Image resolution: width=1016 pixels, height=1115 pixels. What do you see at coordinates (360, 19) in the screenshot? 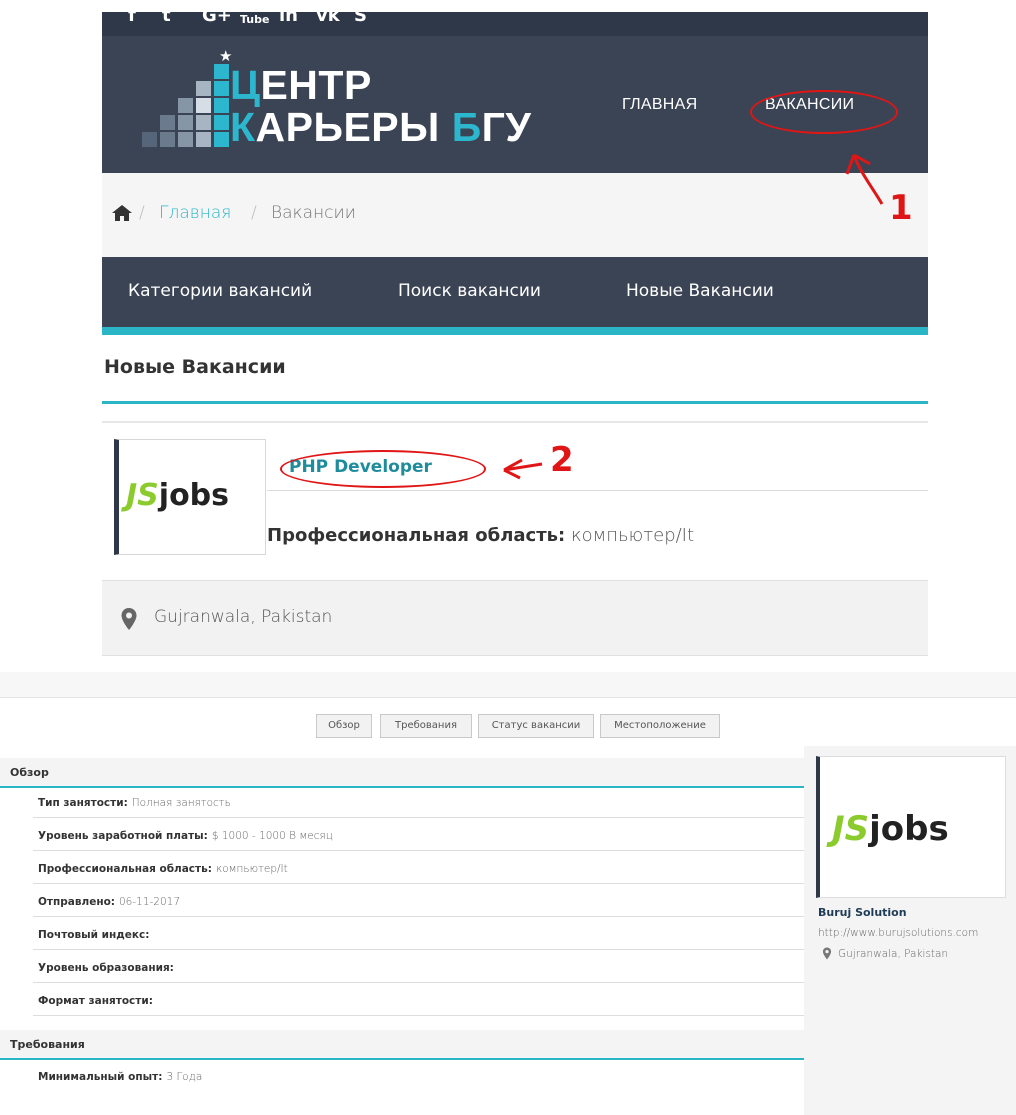
I see `skype-icon: S` at bounding box center [360, 19].